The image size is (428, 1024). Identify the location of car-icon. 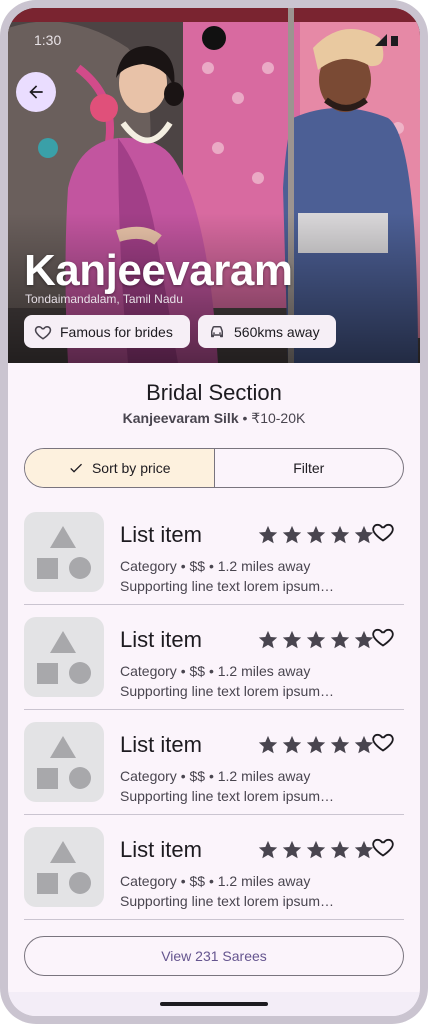
(217, 331).